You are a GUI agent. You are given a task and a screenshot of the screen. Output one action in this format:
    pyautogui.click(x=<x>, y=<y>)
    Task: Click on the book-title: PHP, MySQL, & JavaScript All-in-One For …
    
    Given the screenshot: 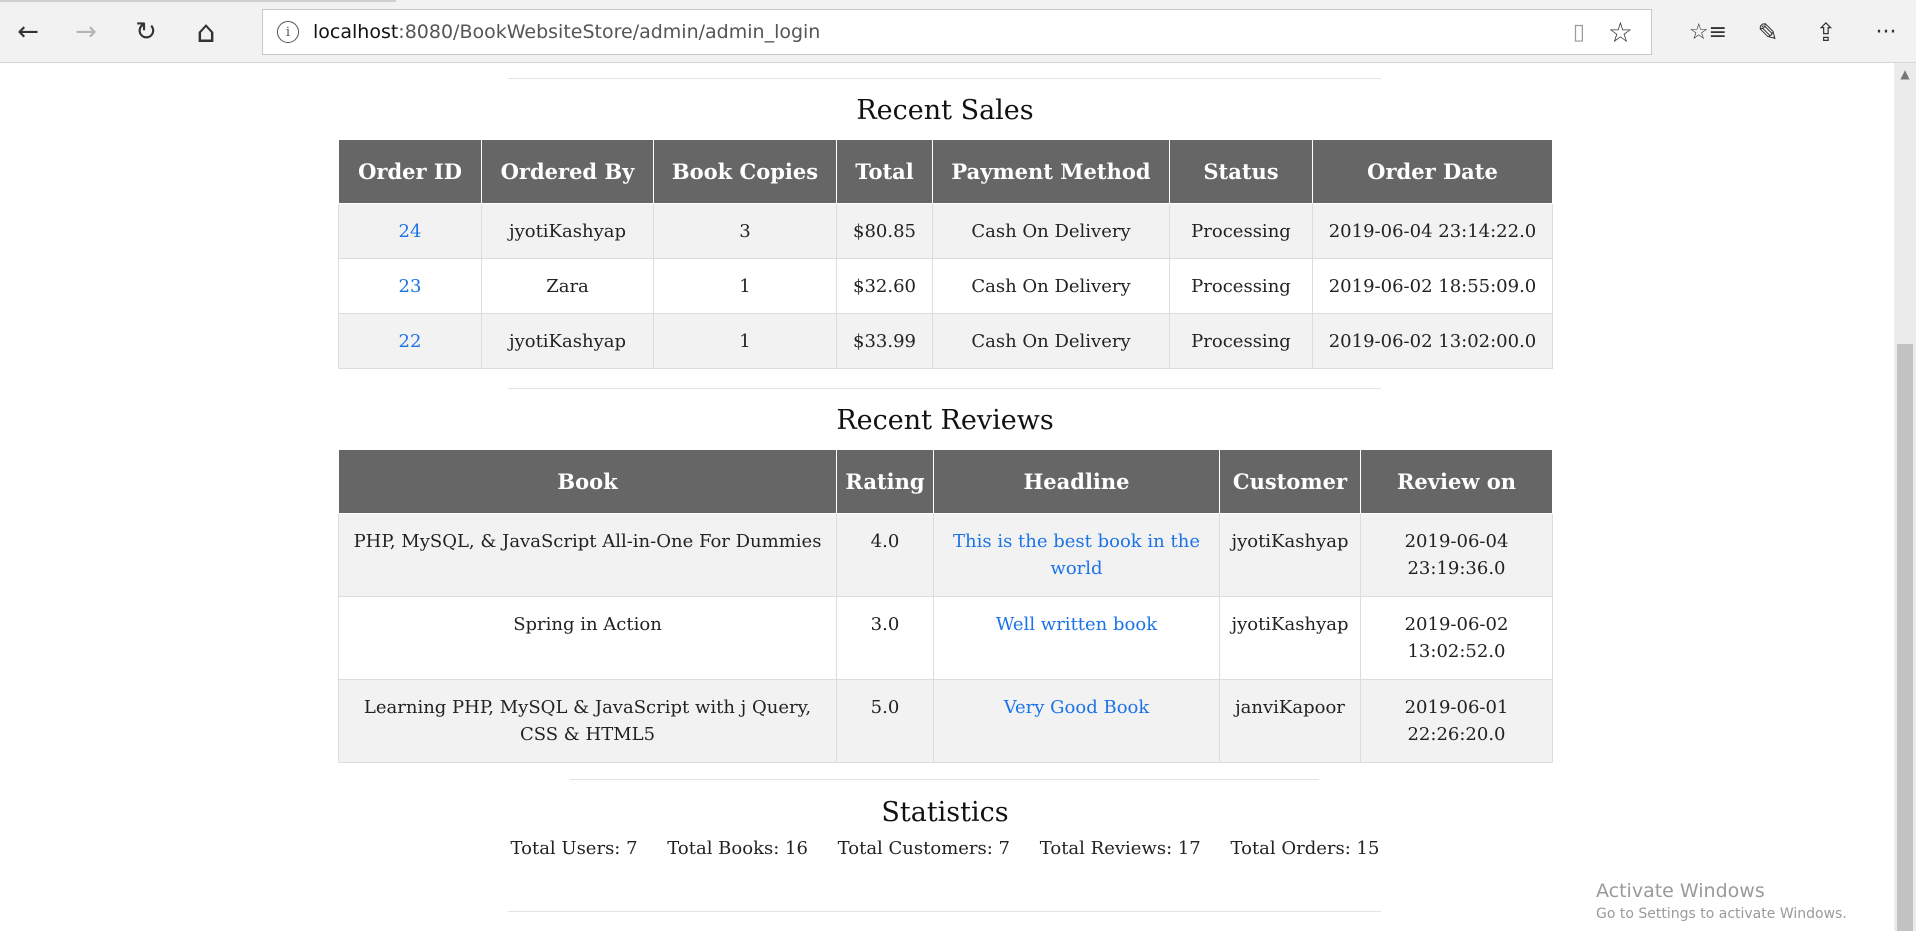 What is the action you would take?
    pyautogui.click(x=587, y=555)
    